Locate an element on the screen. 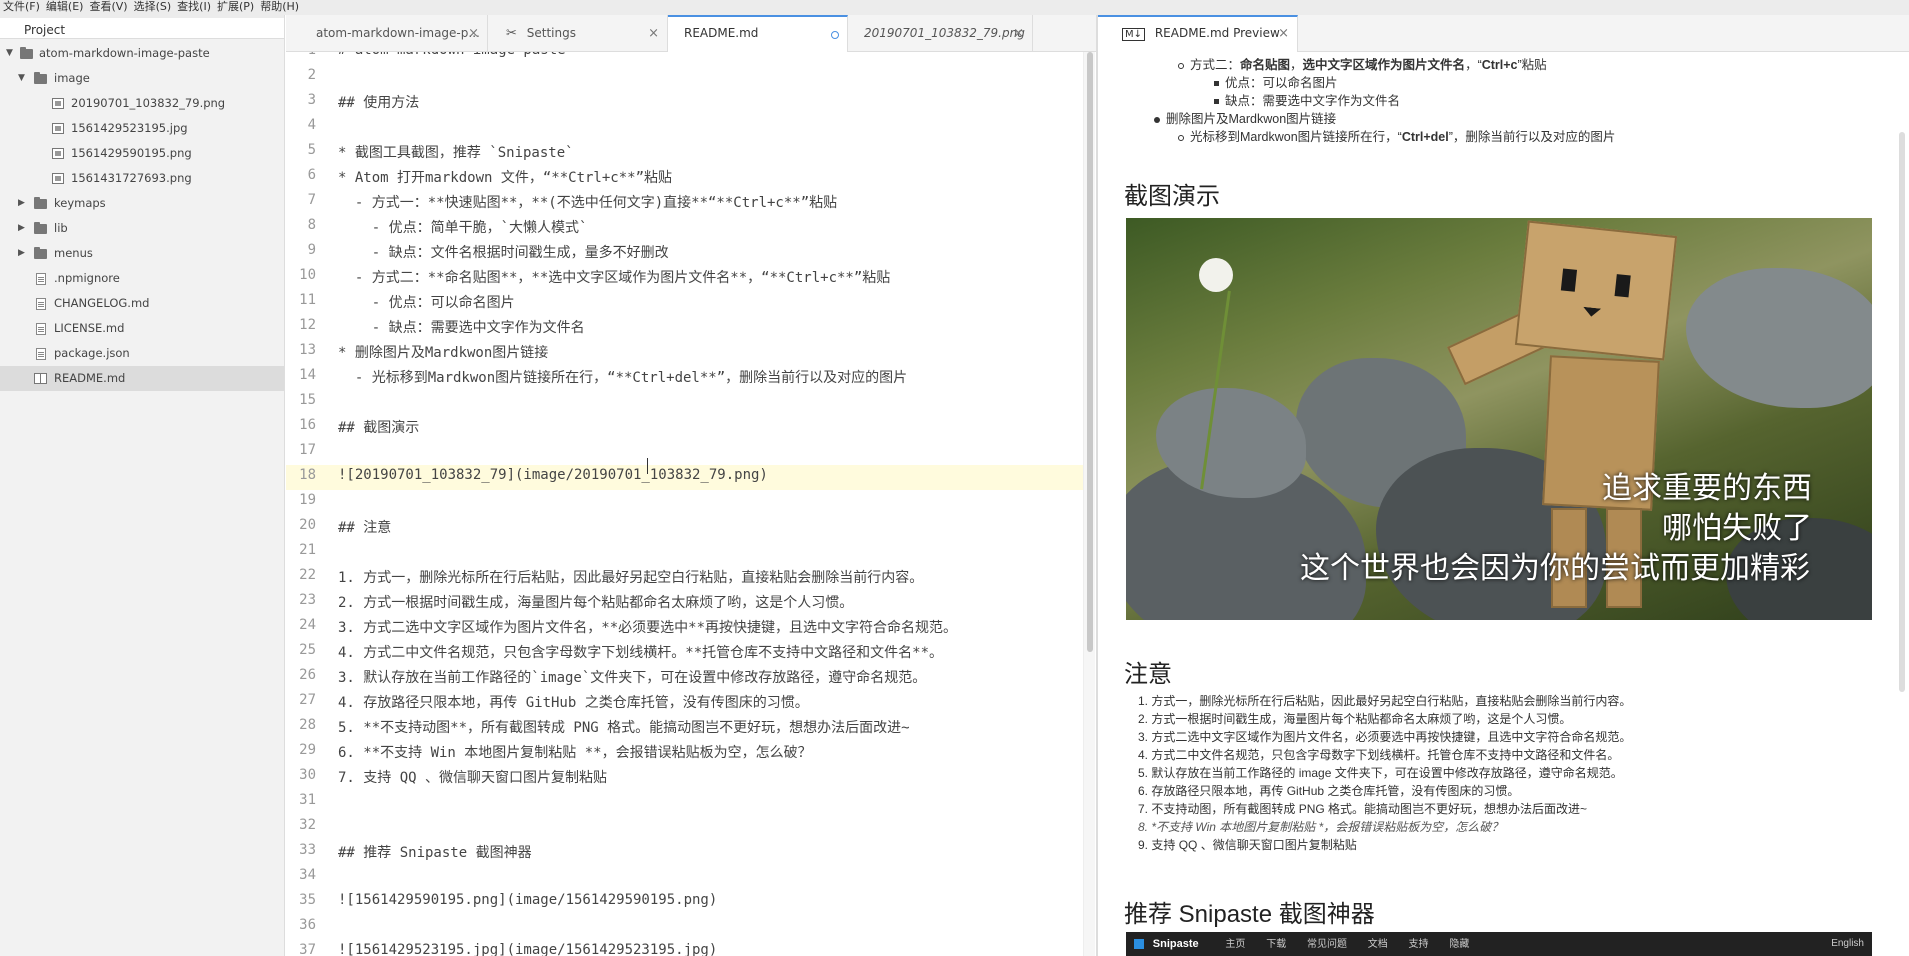  book-icon is located at coordinates (40, 378).